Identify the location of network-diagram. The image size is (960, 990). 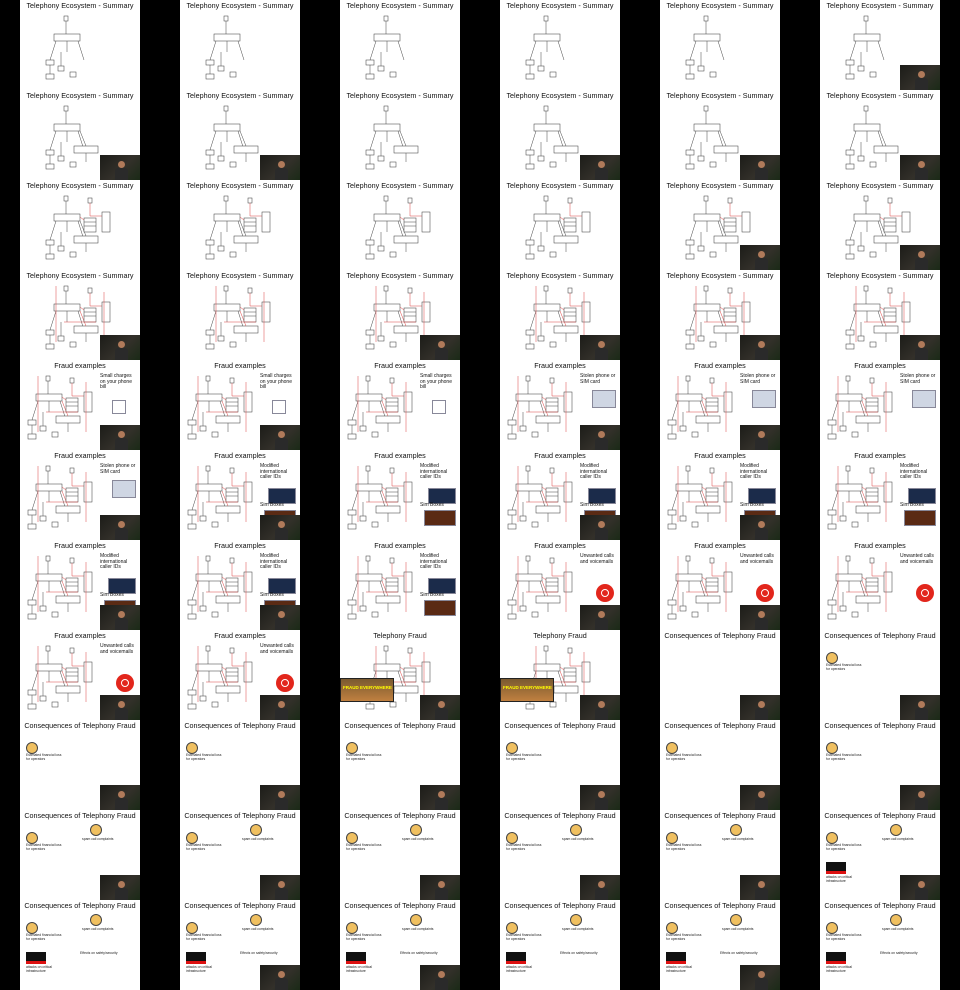
(60, 407).